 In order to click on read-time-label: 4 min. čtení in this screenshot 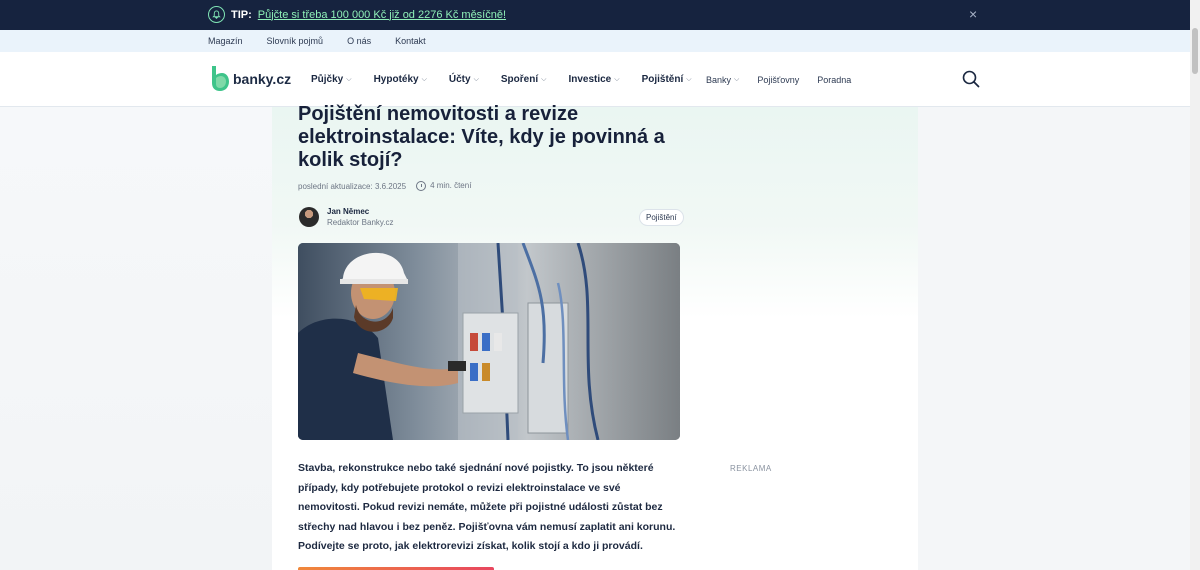, I will do `click(451, 186)`.